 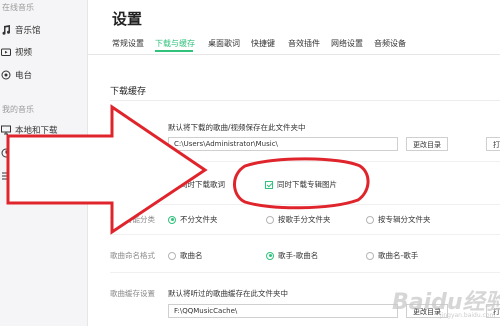 What do you see at coordinates (174, 51) in the screenshot?
I see `active-tab-indicator` at bounding box center [174, 51].